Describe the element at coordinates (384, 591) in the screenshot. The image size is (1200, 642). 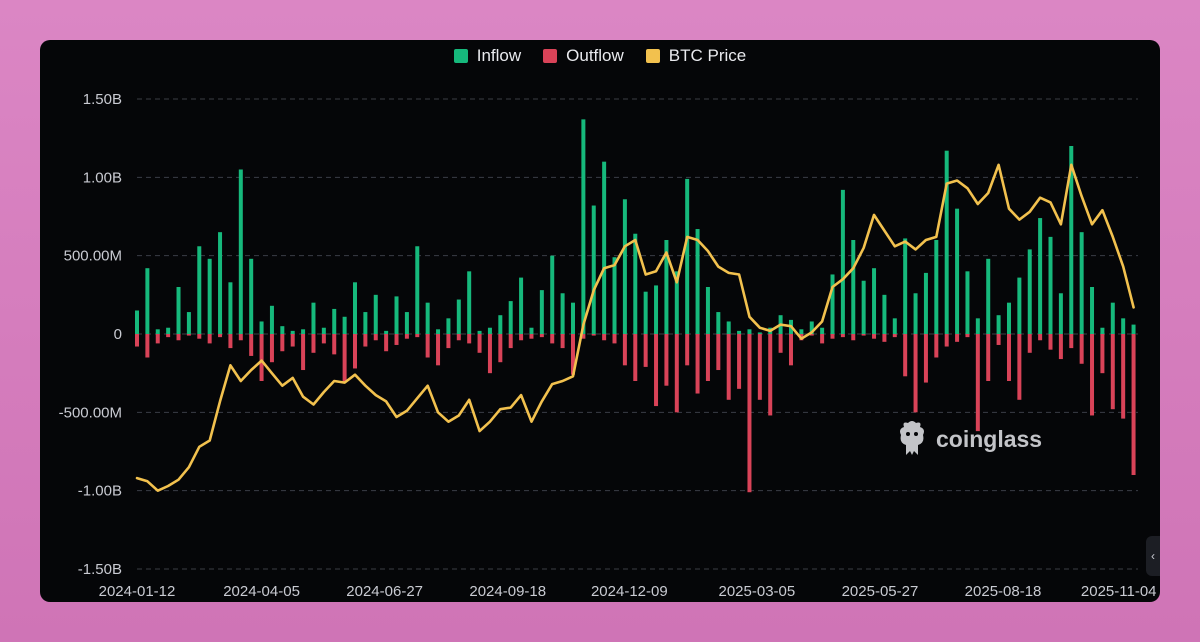
I see `x-tick-label: 2024-06-27` at that location.